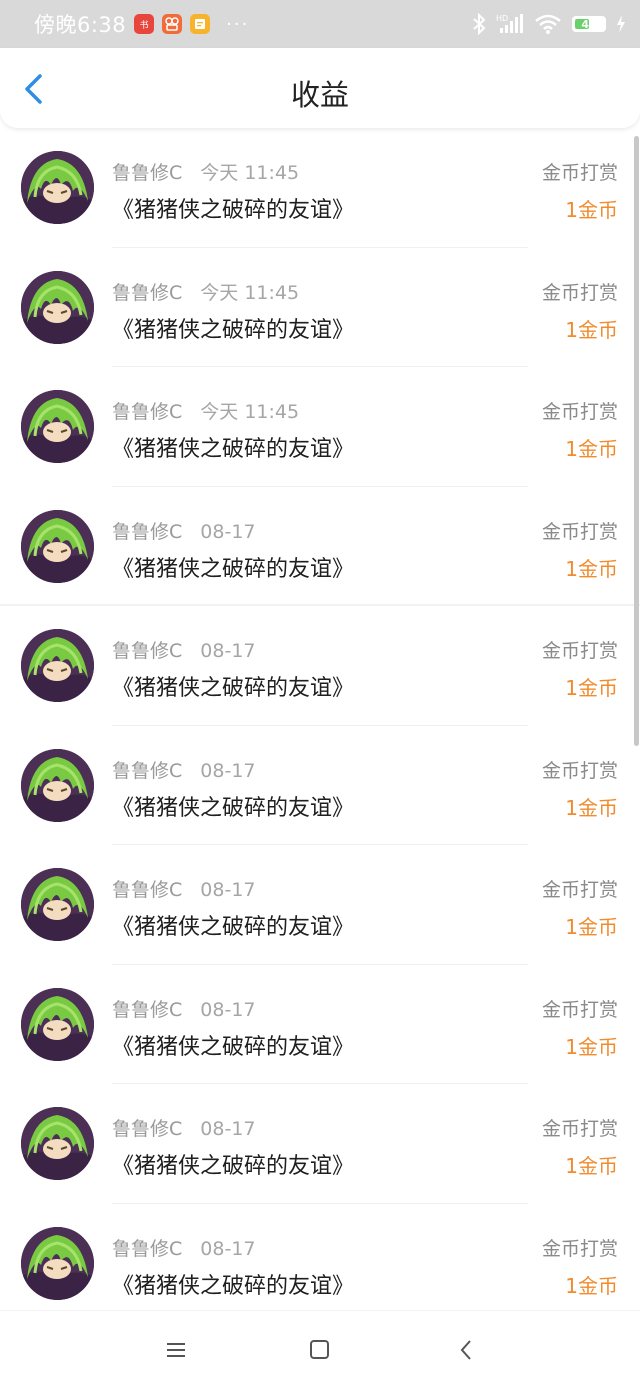  I want to click on home-button, so click(320, 1350).